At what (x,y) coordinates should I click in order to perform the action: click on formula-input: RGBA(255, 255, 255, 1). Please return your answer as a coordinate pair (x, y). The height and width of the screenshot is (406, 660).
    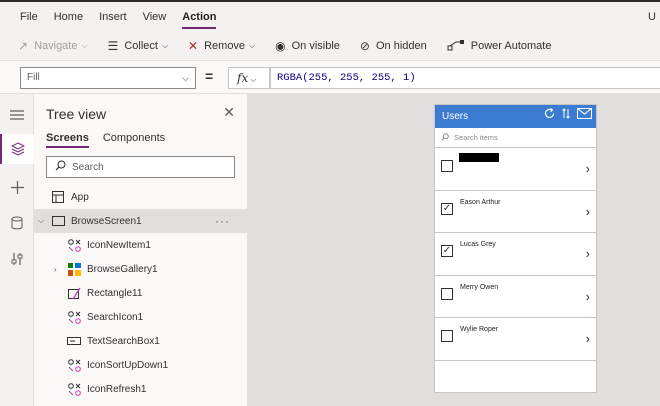
    Looking at the image, I should click on (465, 78).